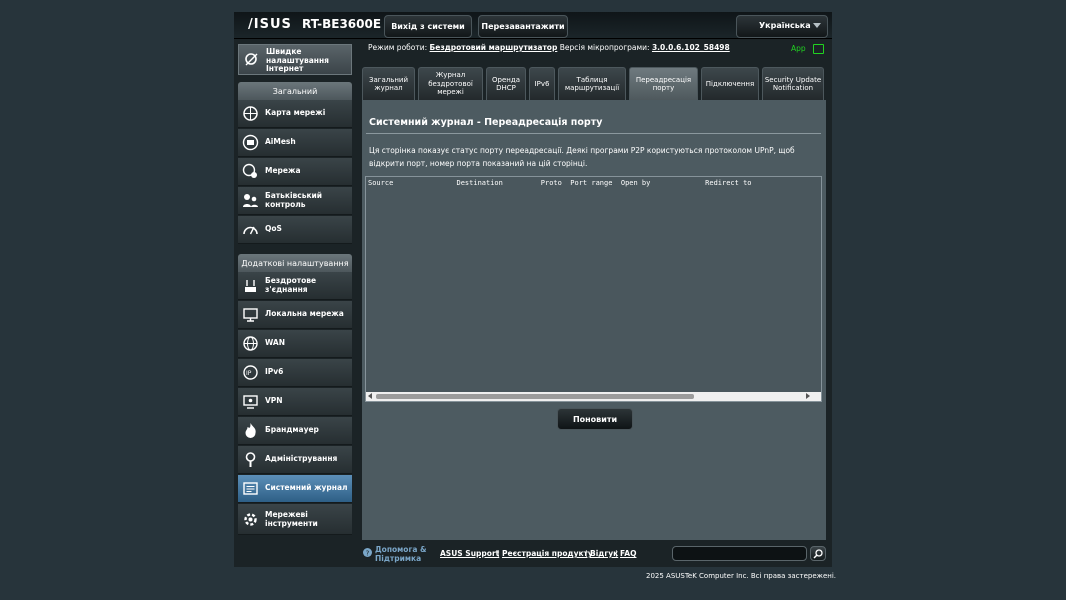 The width and height of the screenshot is (1066, 600). I want to click on sidebar-item-qos: QoS, so click(295, 230).